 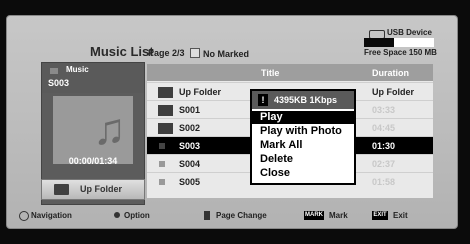 What do you see at coordinates (380, 215) in the screenshot?
I see `exit-key-icon: EXIT` at bounding box center [380, 215].